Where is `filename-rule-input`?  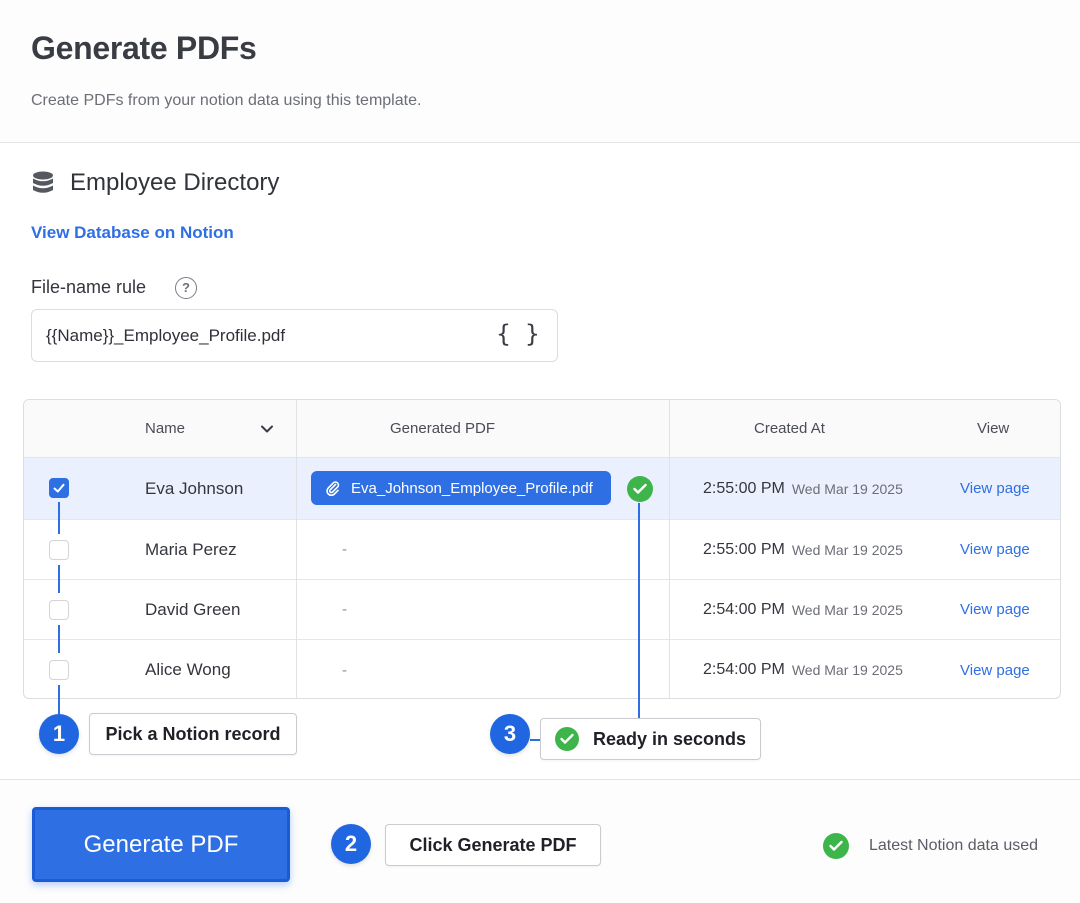
filename-rule-input is located at coordinates (276, 335).